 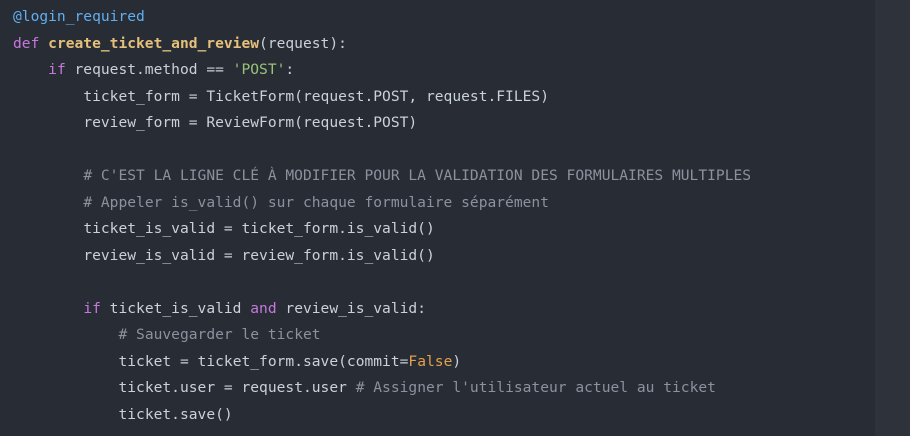 I want to click on scrollbar-track, so click(x=892, y=218).